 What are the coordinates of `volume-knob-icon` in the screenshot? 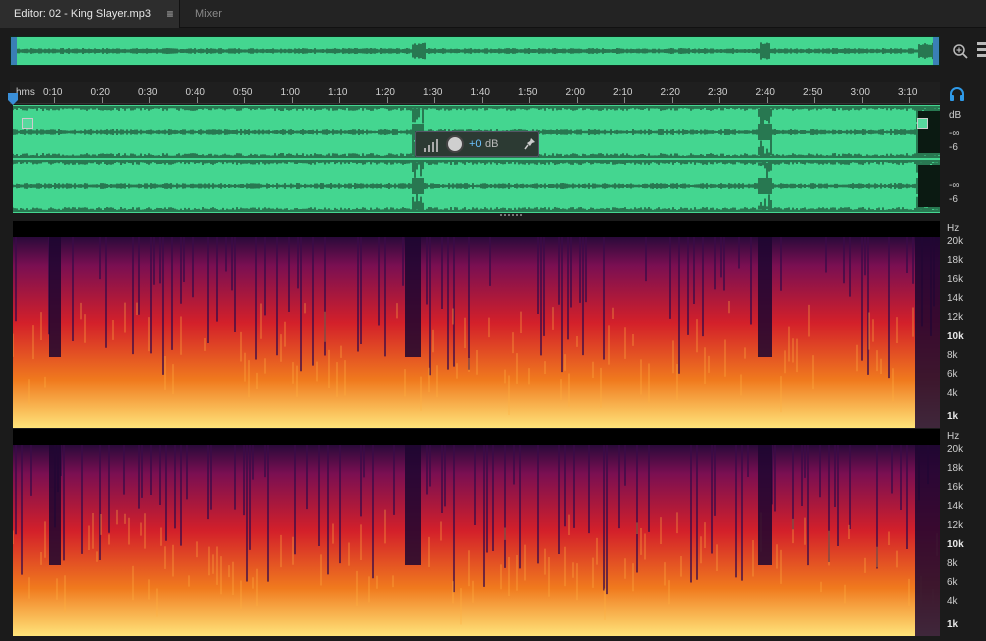 It's located at (455, 144).